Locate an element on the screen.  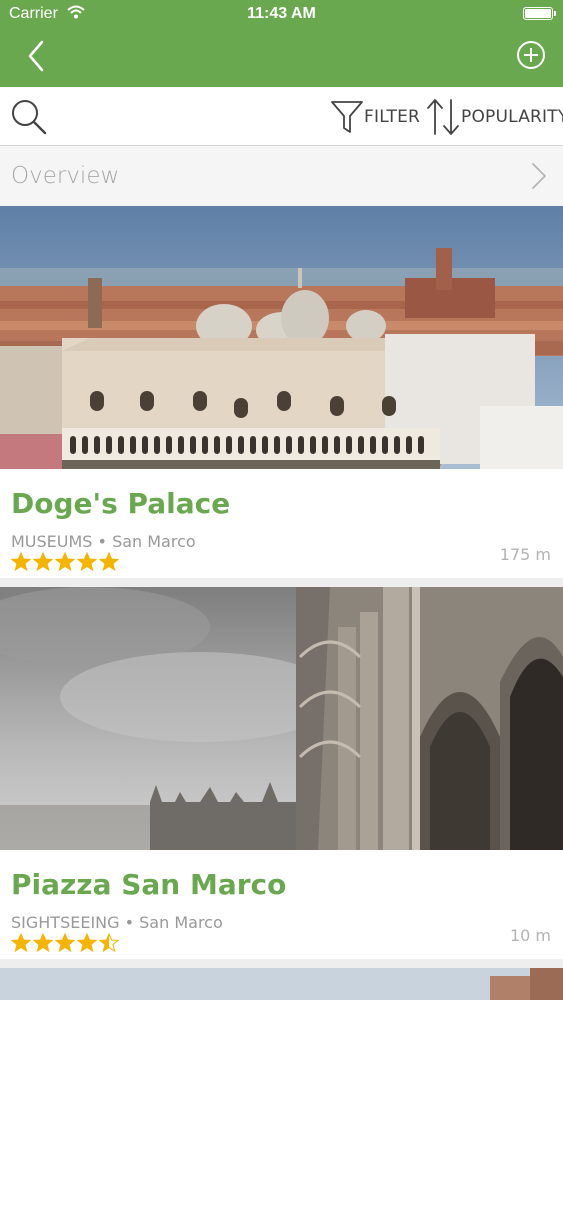
place-distance: 10 m is located at coordinates (530, 935).